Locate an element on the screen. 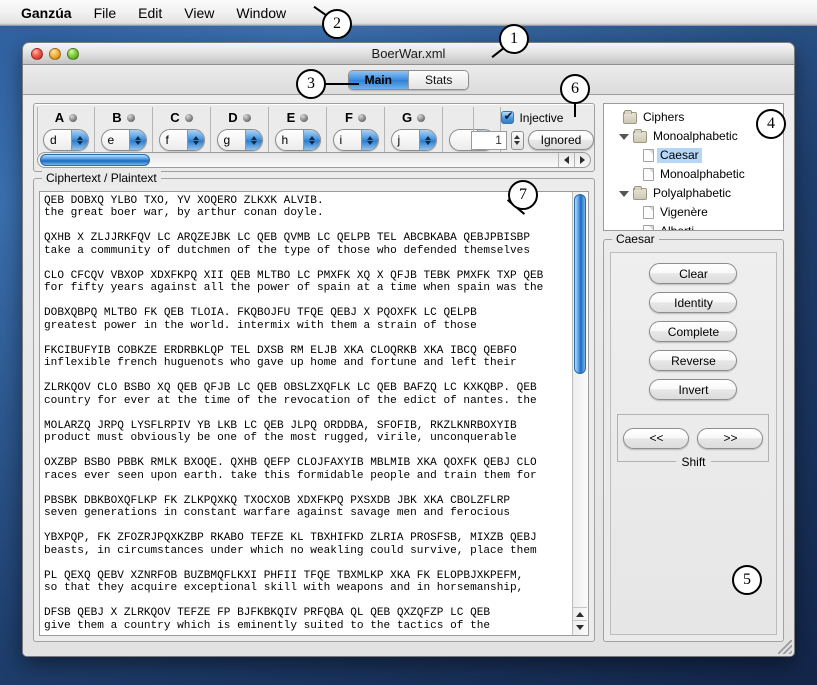 Image resolution: width=817 pixels, height=685 pixels. tree-label-vigenere: Vigenère is located at coordinates (683, 212).